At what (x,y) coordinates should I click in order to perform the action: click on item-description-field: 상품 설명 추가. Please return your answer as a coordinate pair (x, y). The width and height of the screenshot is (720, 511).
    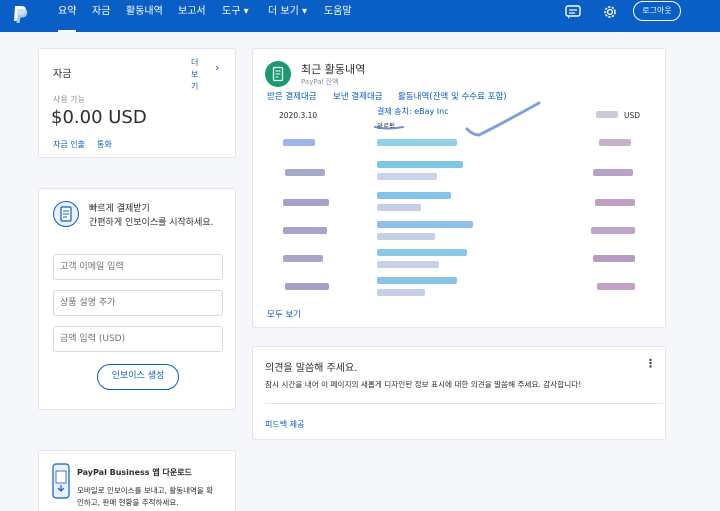
    Looking at the image, I should click on (138, 303).